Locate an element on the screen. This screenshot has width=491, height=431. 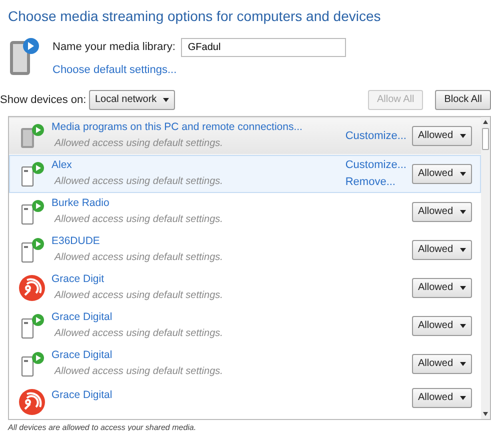
device-row: Grace Digital Allowed is located at coordinates (245, 400).